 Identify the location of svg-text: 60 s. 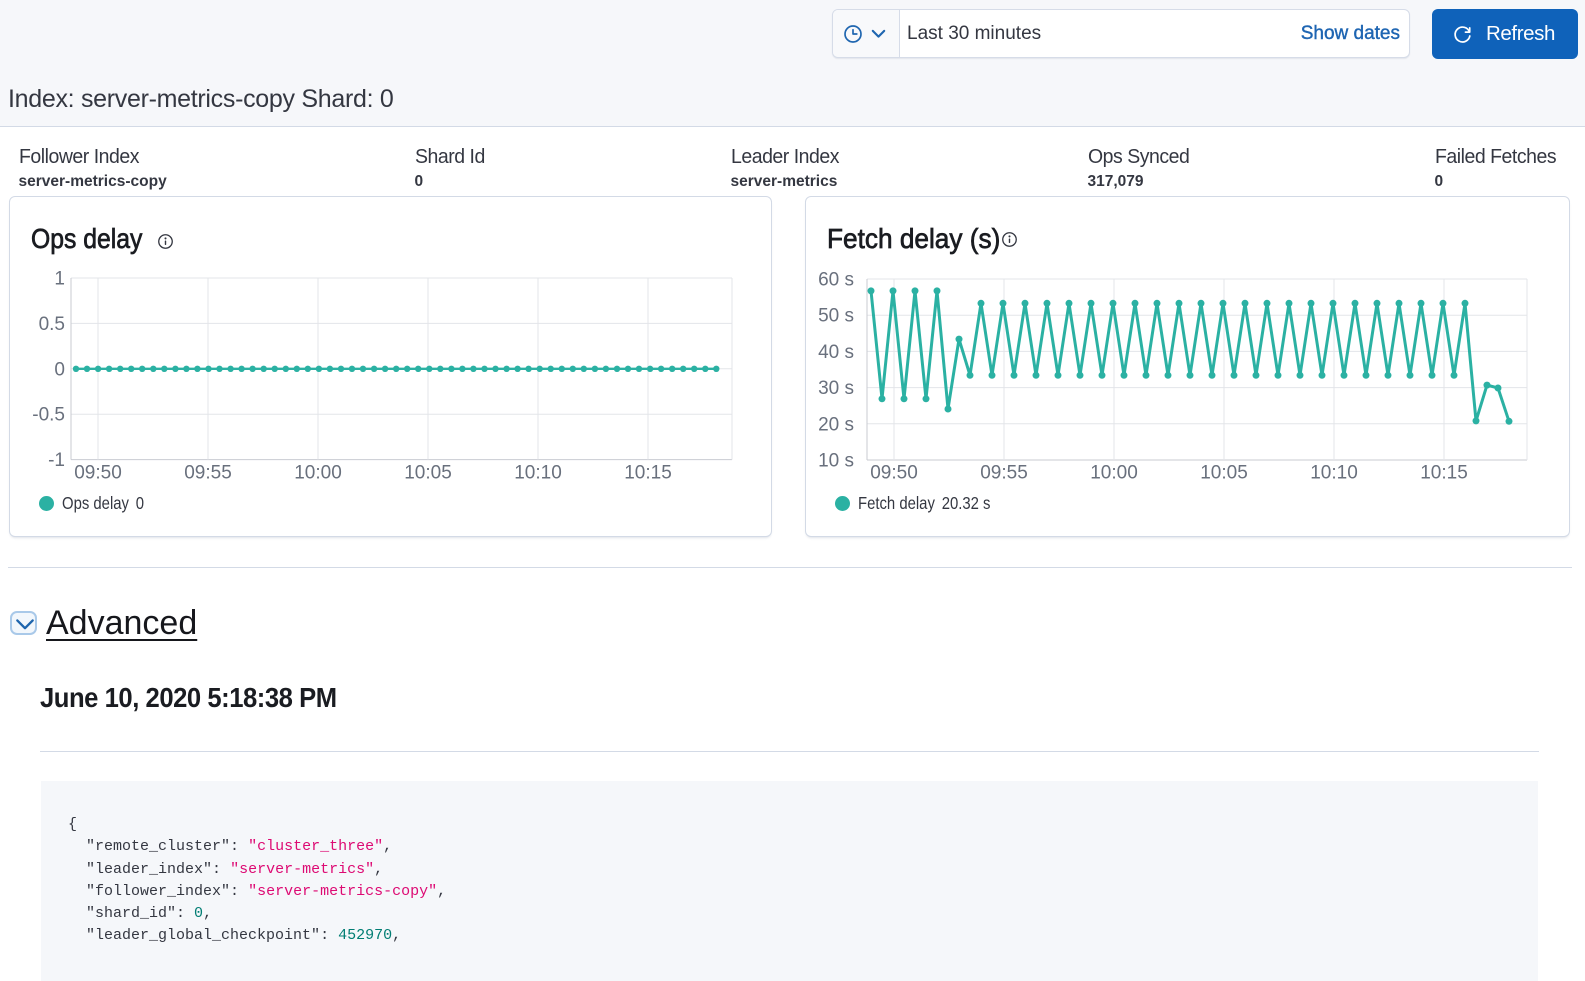
(836, 280).